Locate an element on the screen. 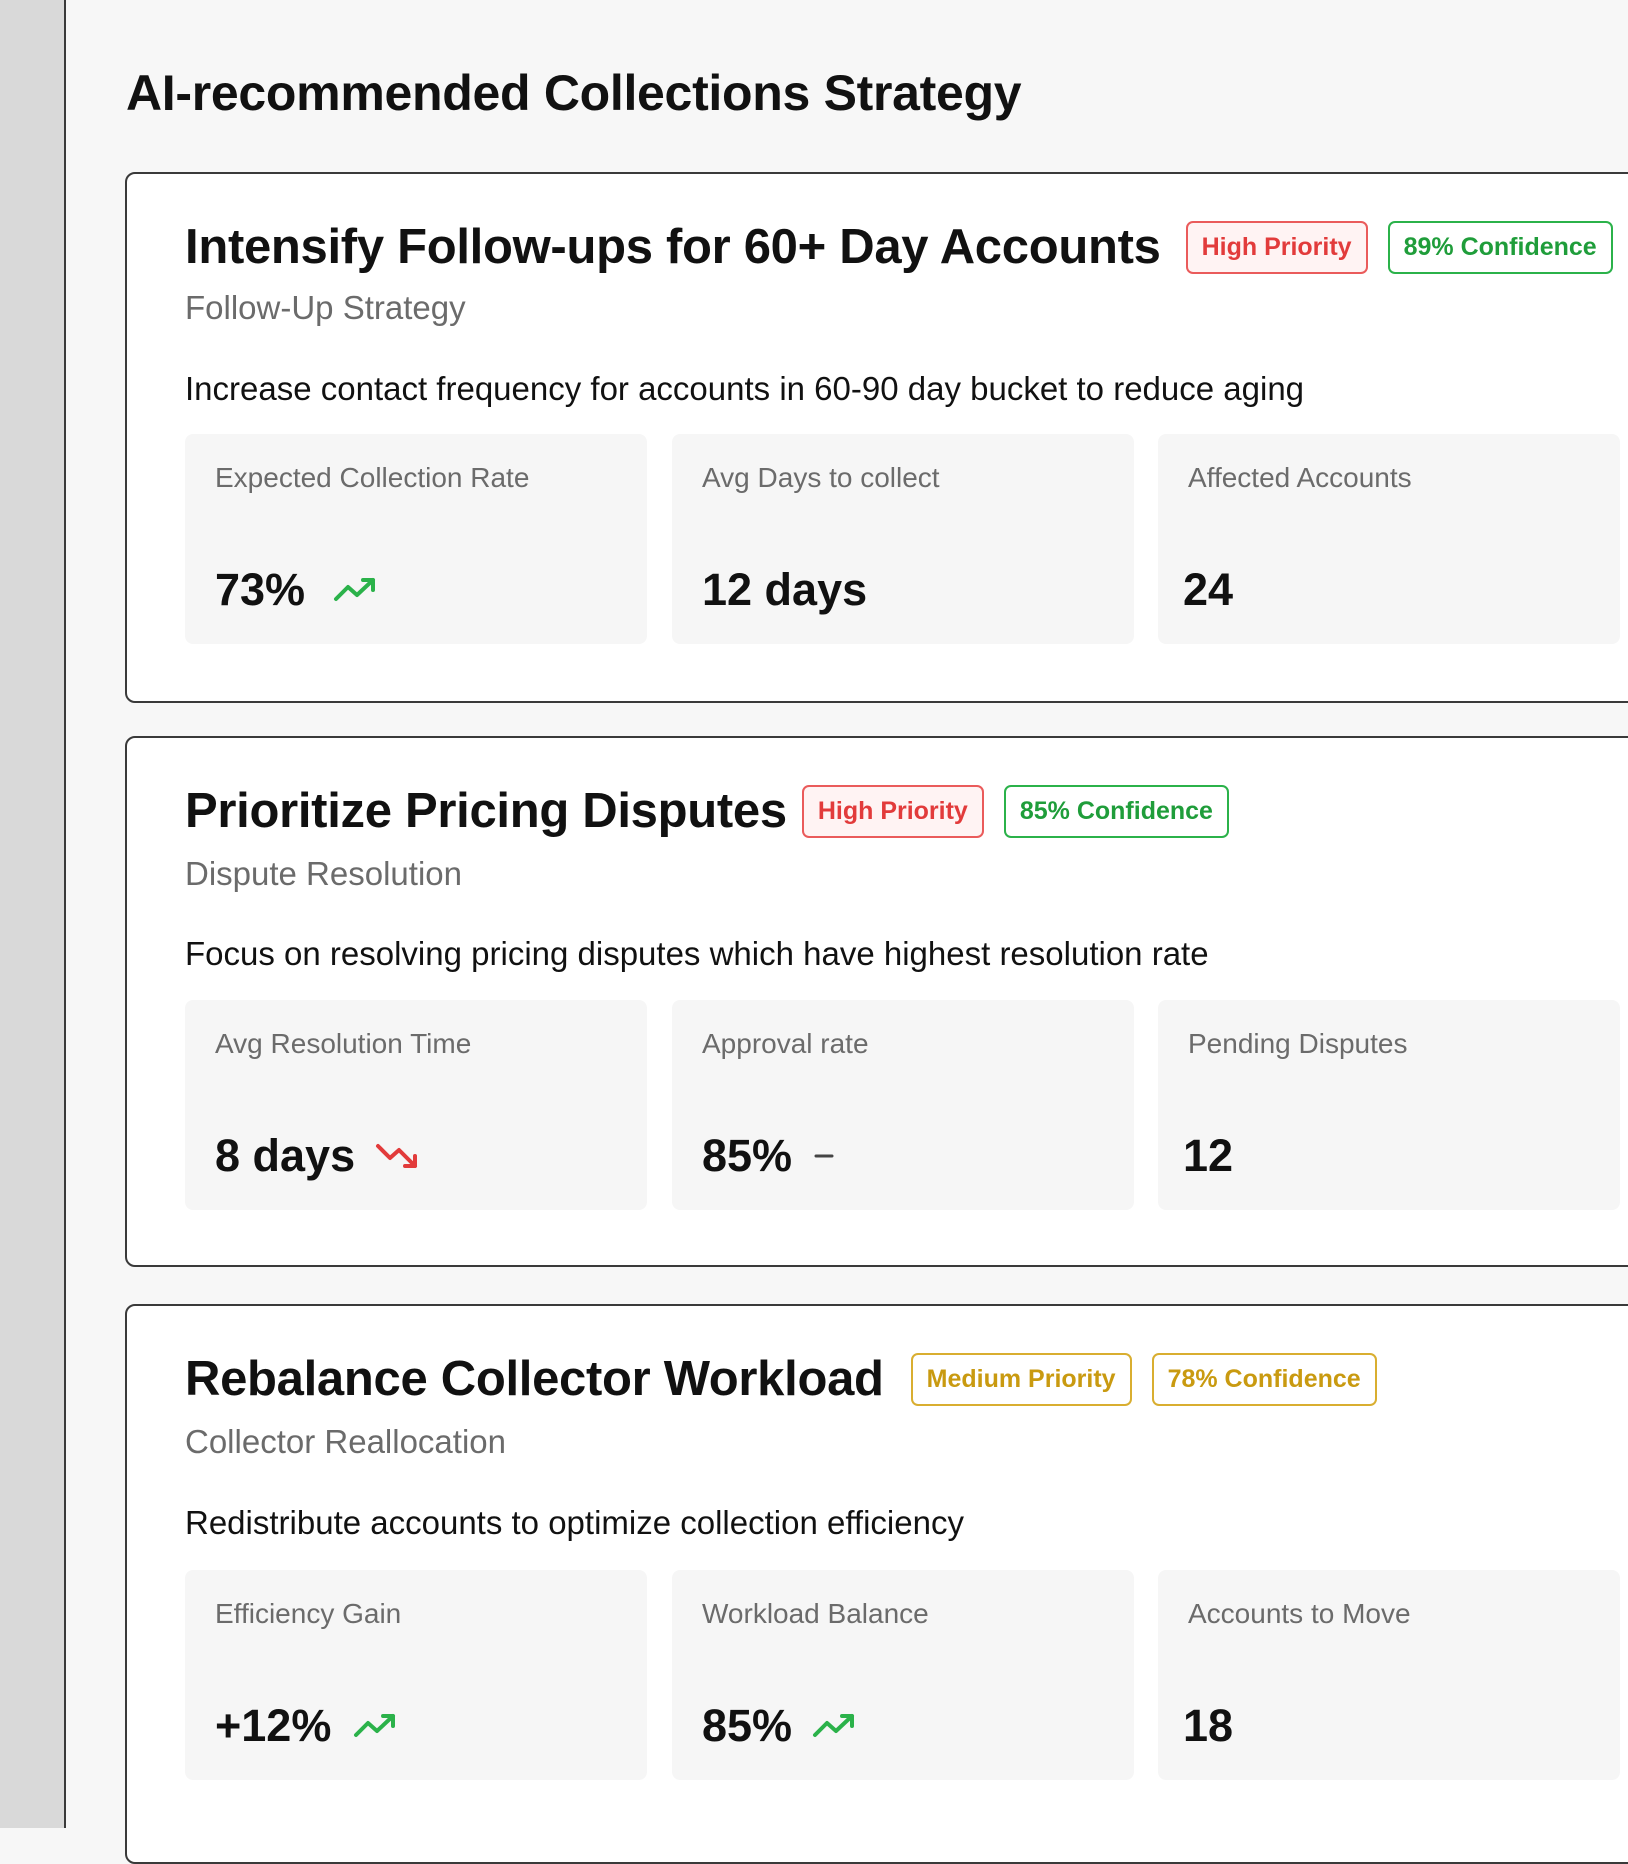  metric-label: Avg Resolution Time is located at coordinates (343, 1044).